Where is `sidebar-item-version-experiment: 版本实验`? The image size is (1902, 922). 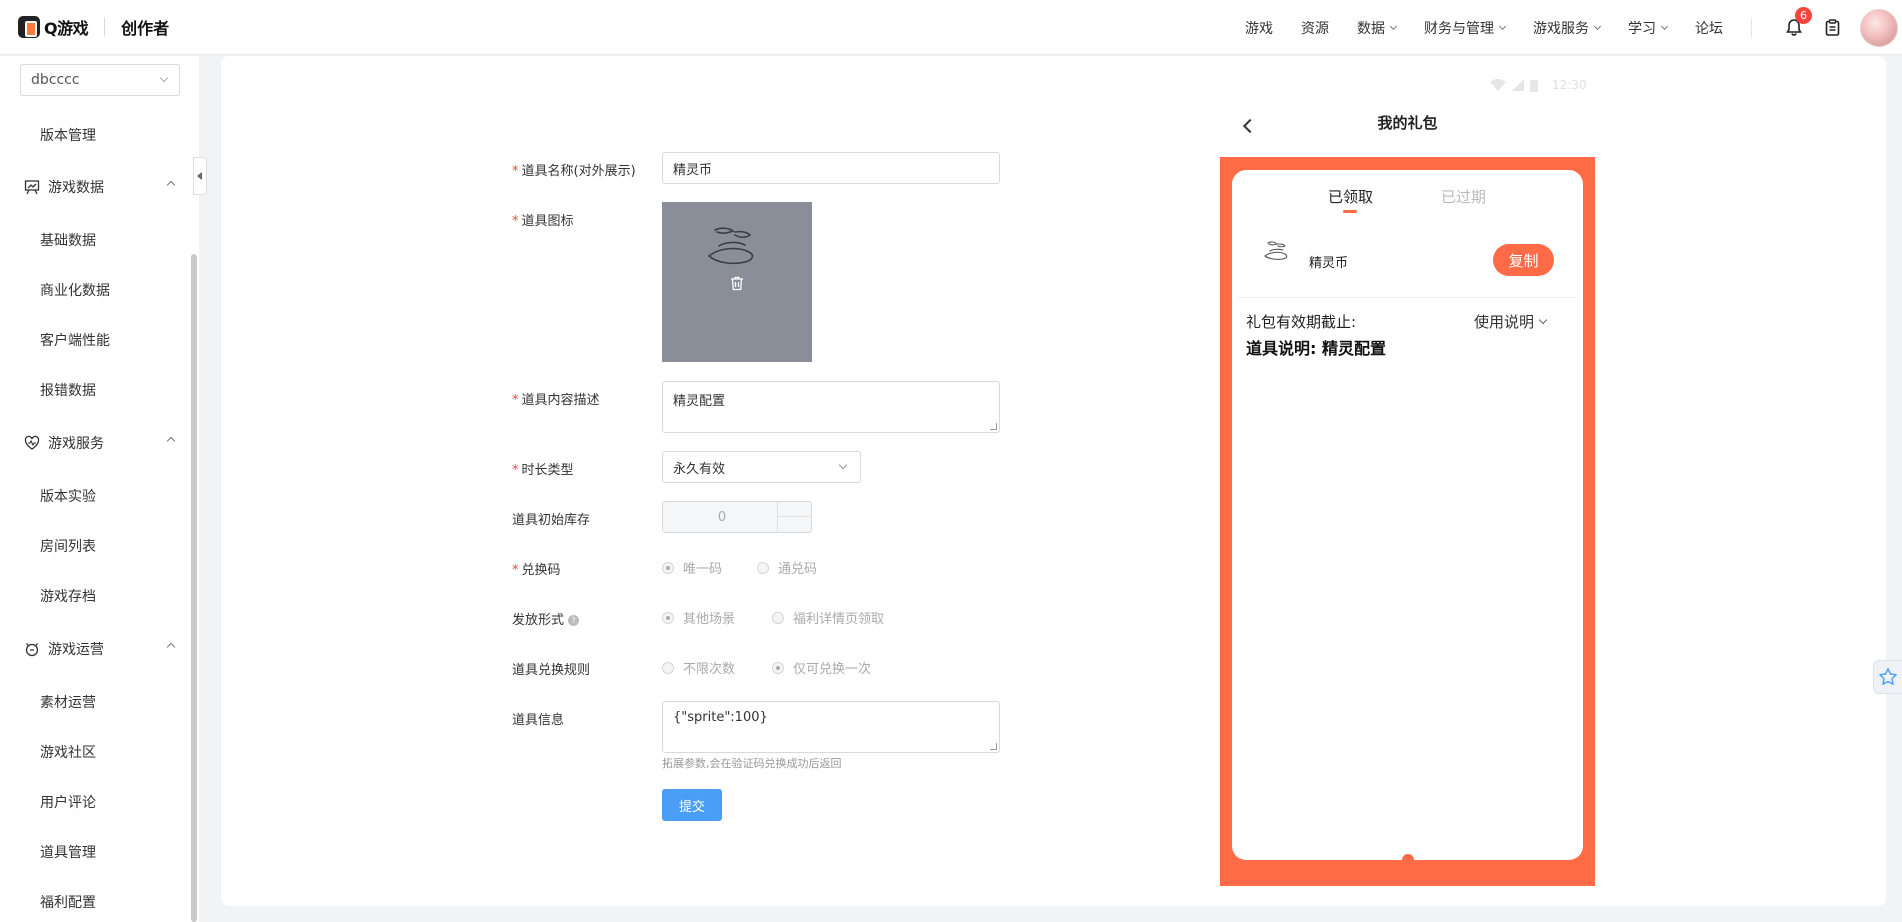
sidebar-item-version-experiment: 版本实验 is located at coordinates (68, 496).